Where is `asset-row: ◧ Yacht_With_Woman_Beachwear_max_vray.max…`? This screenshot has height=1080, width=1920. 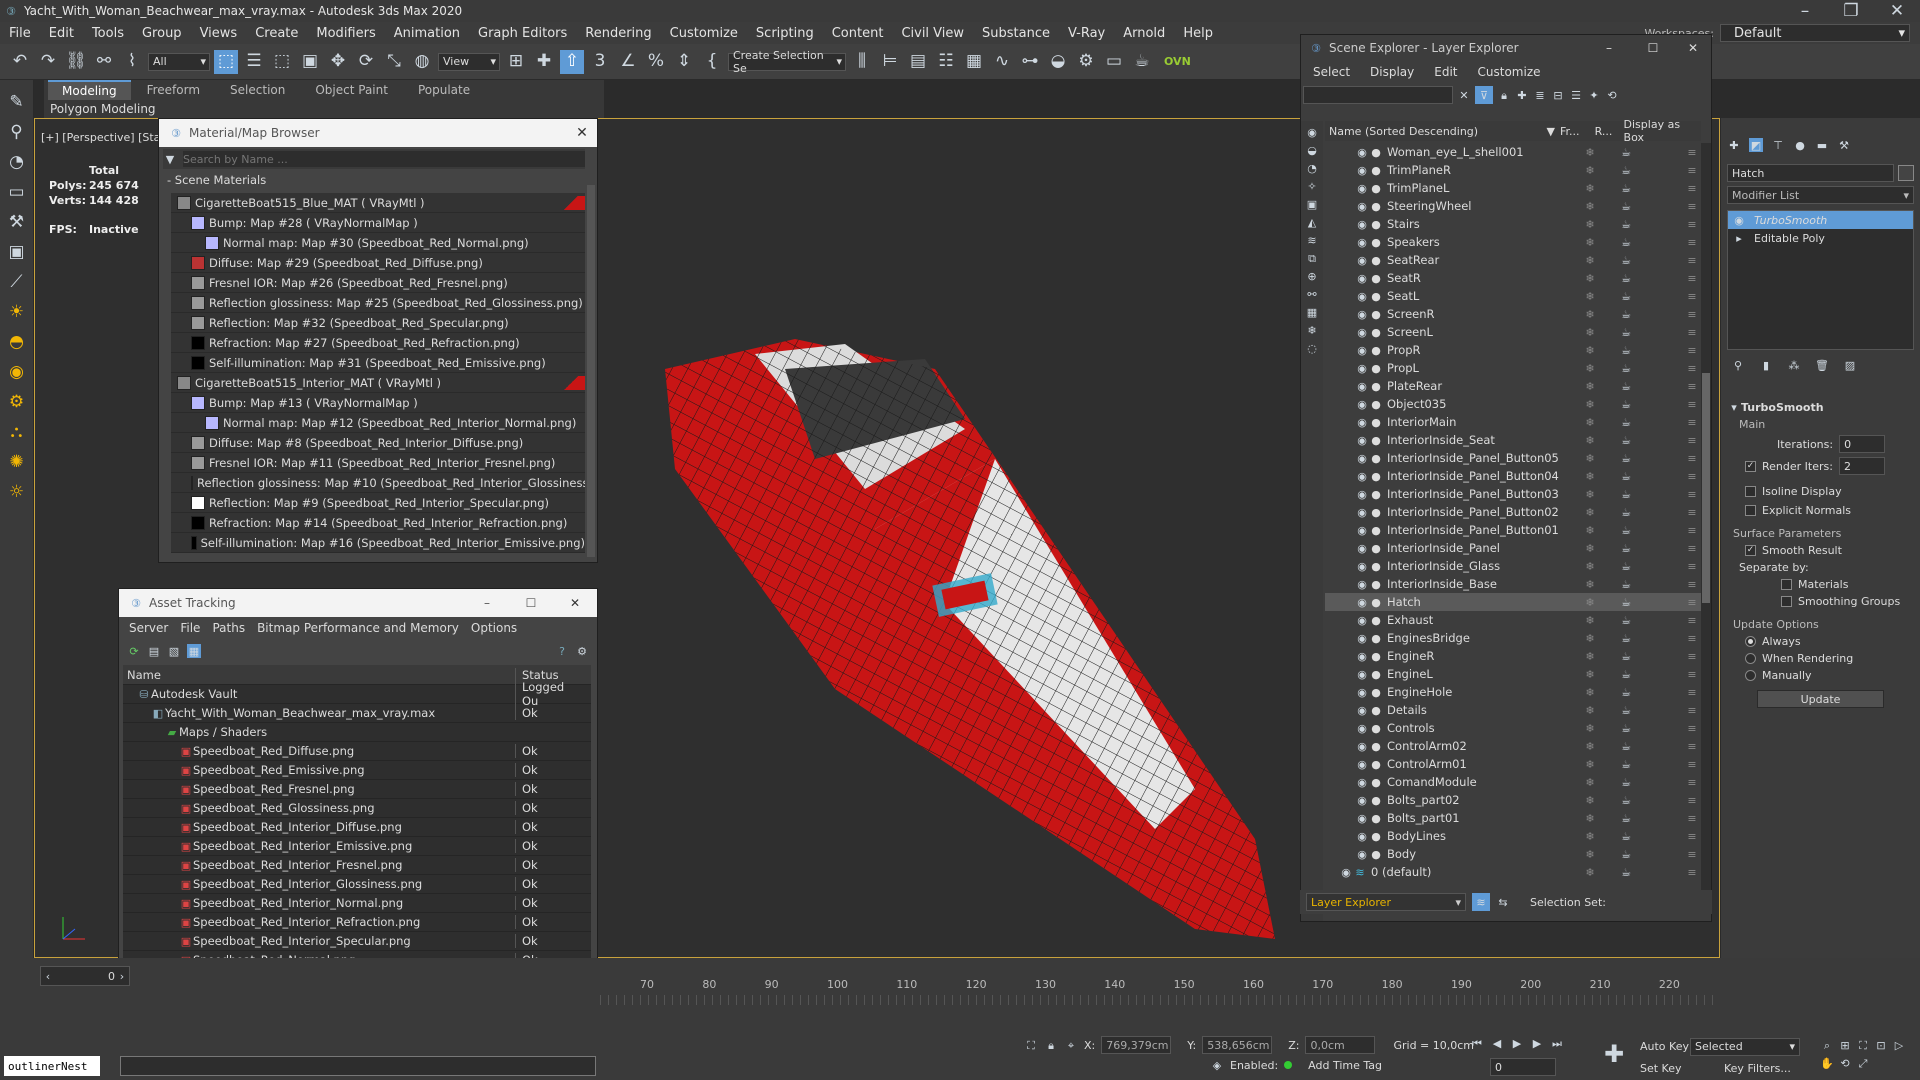 asset-row: ◧ Yacht_With_Woman_Beachwear_max_vray.max… is located at coordinates (357, 713).